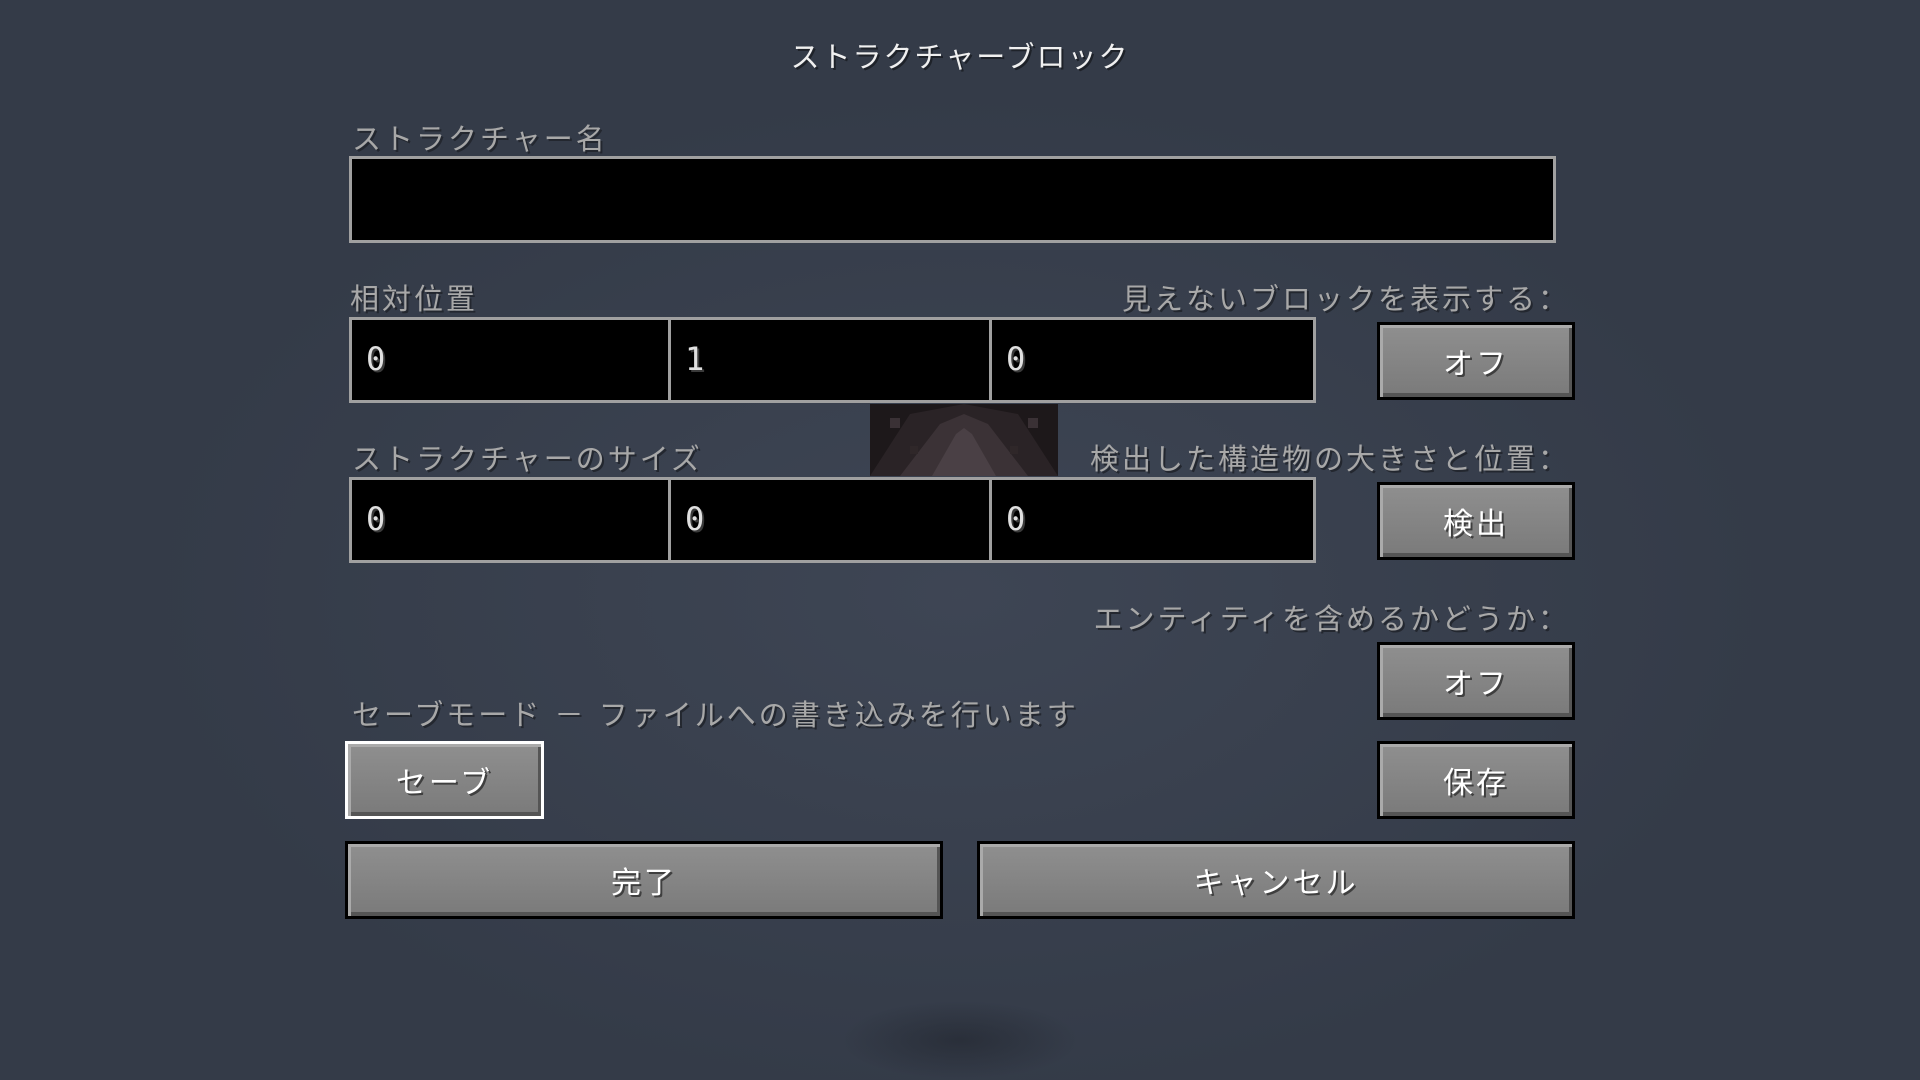 The image size is (1920, 1080). I want to click on size-z-input: 0, so click(1152, 520).